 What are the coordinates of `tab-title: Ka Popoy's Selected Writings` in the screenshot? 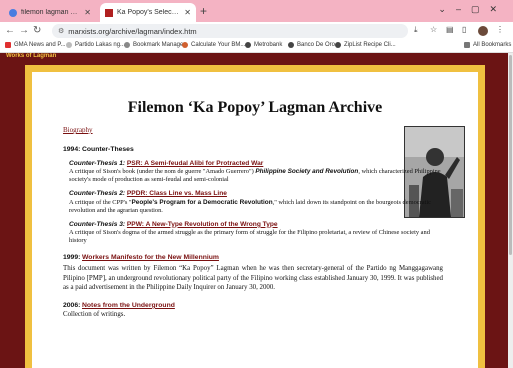 It's located at (149, 12).